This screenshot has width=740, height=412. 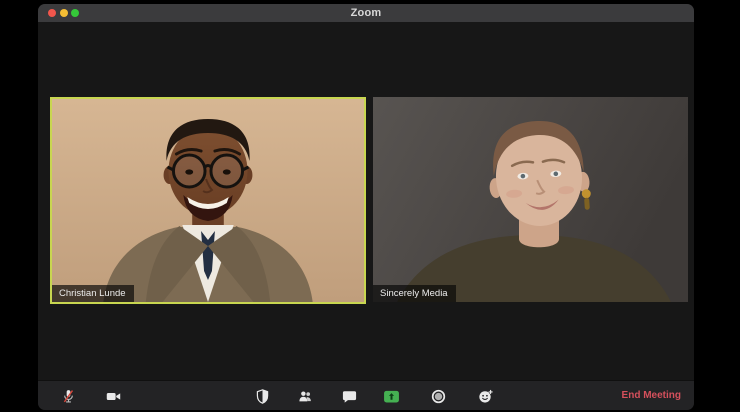 I want to click on minimize-button, so click(x=63, y=12).